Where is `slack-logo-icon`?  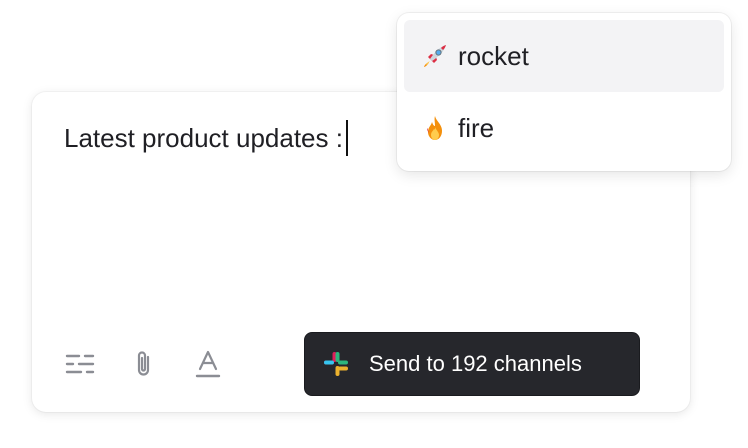 slack-logo-icon is located at coordinates (336, 364).